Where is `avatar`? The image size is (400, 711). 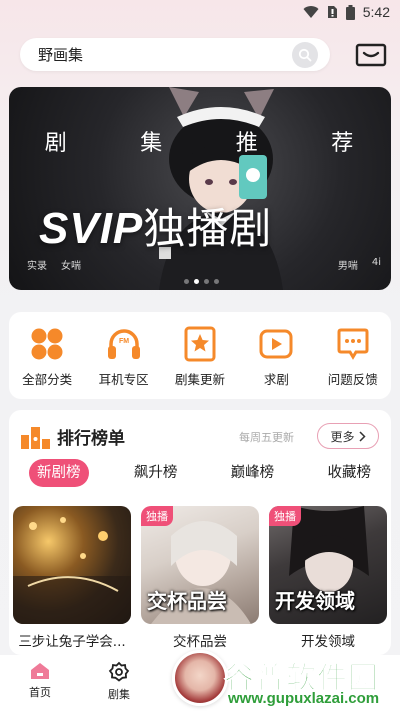 avatar is located at coordinates (200, 678).